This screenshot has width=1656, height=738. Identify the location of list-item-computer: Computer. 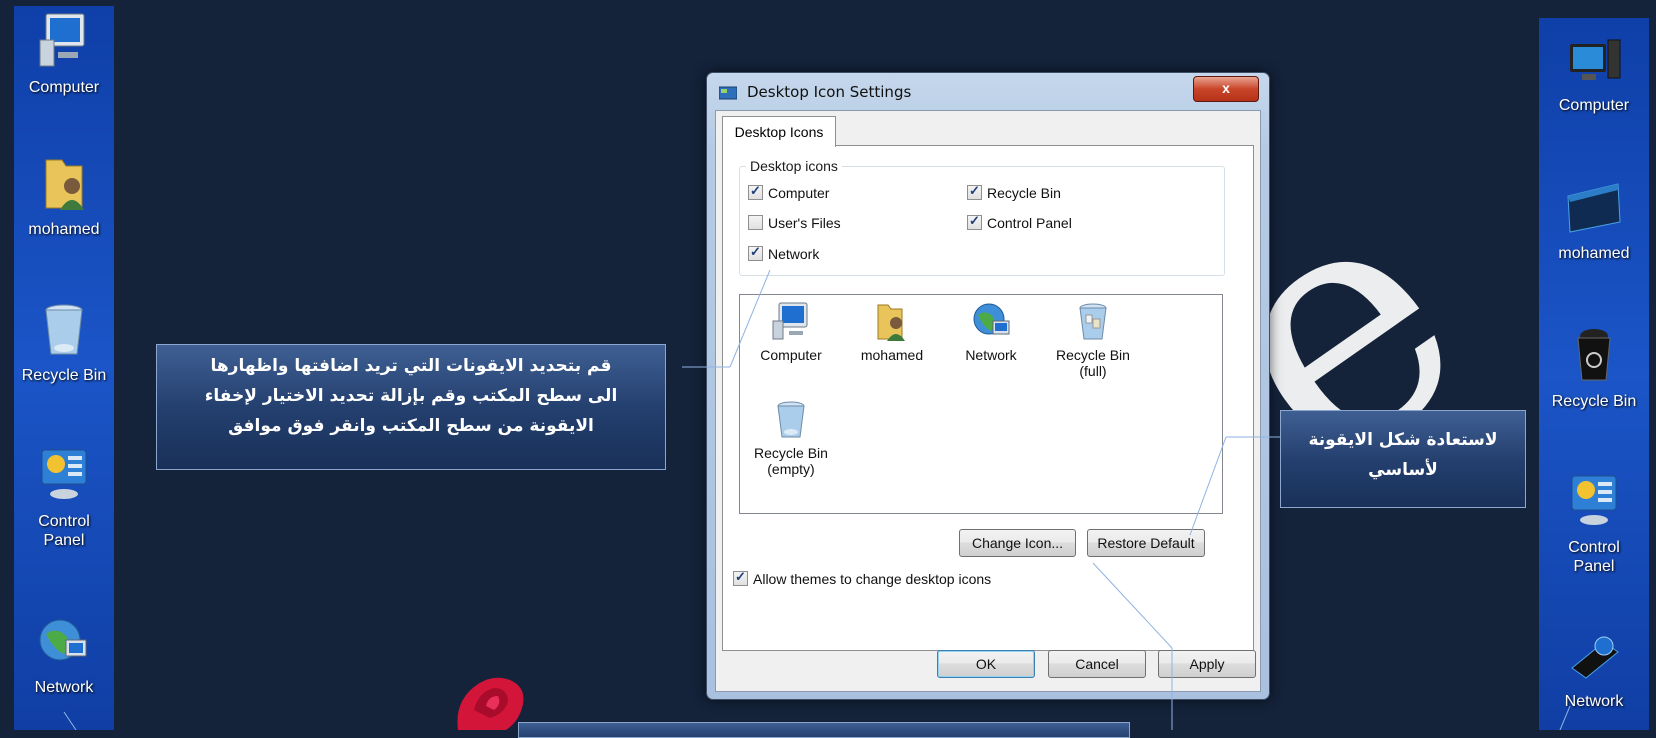
(791, 332).